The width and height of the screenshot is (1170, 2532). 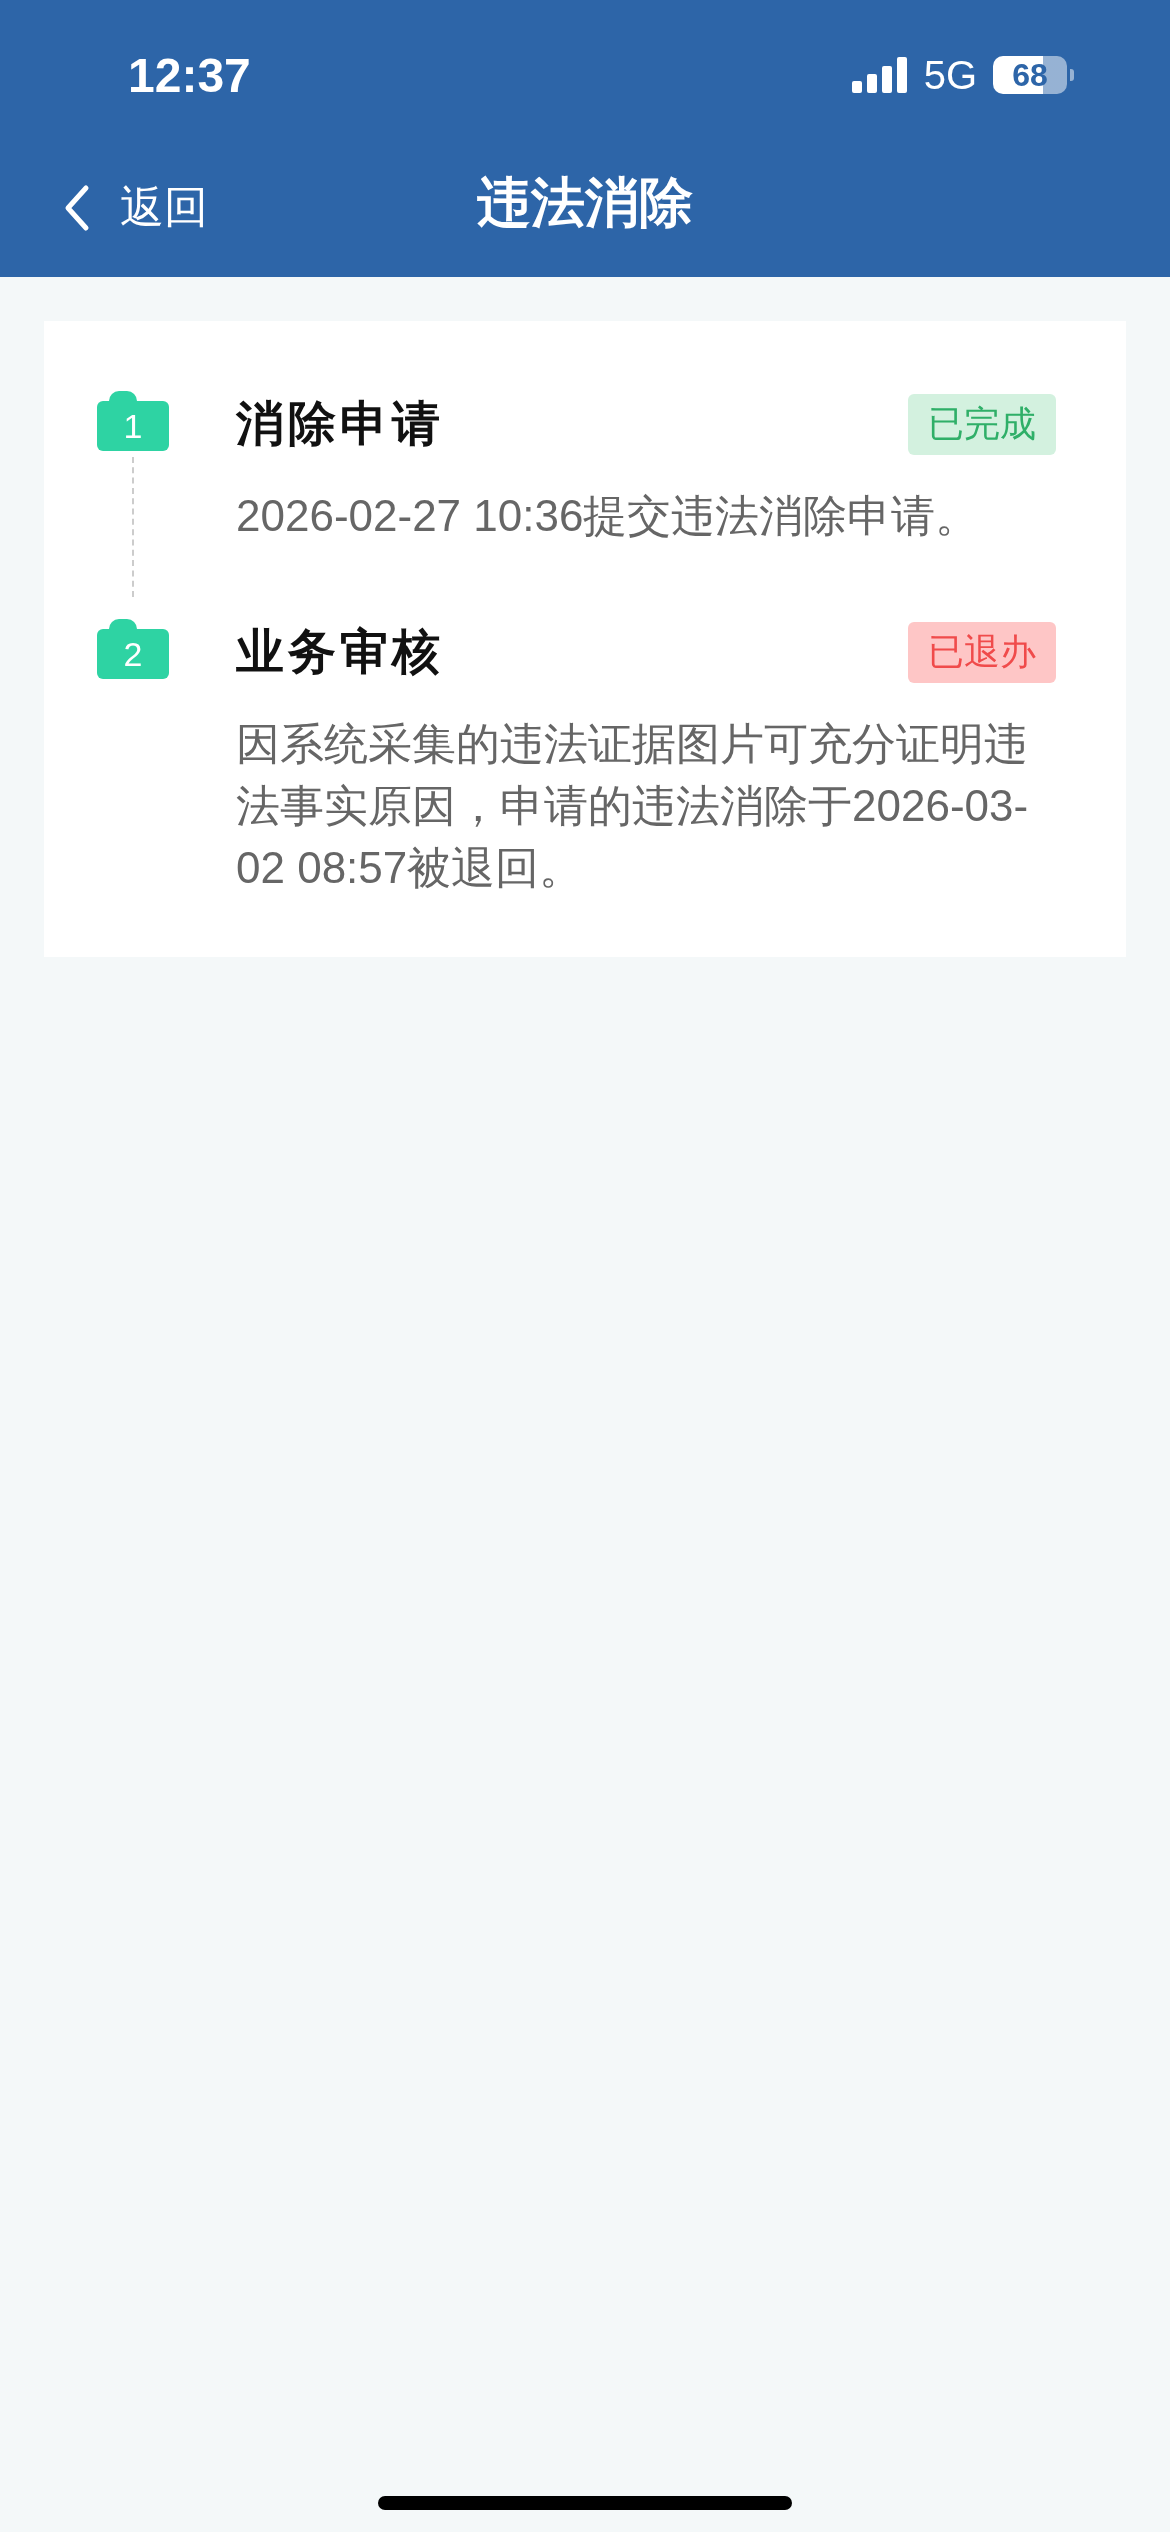 I want to click on step-description: 因系统采集的违法证据图片可充分证明违法事实原因，申请的违法消除于2026-03-02 08:57被退回。, so click(x=633, y=806).